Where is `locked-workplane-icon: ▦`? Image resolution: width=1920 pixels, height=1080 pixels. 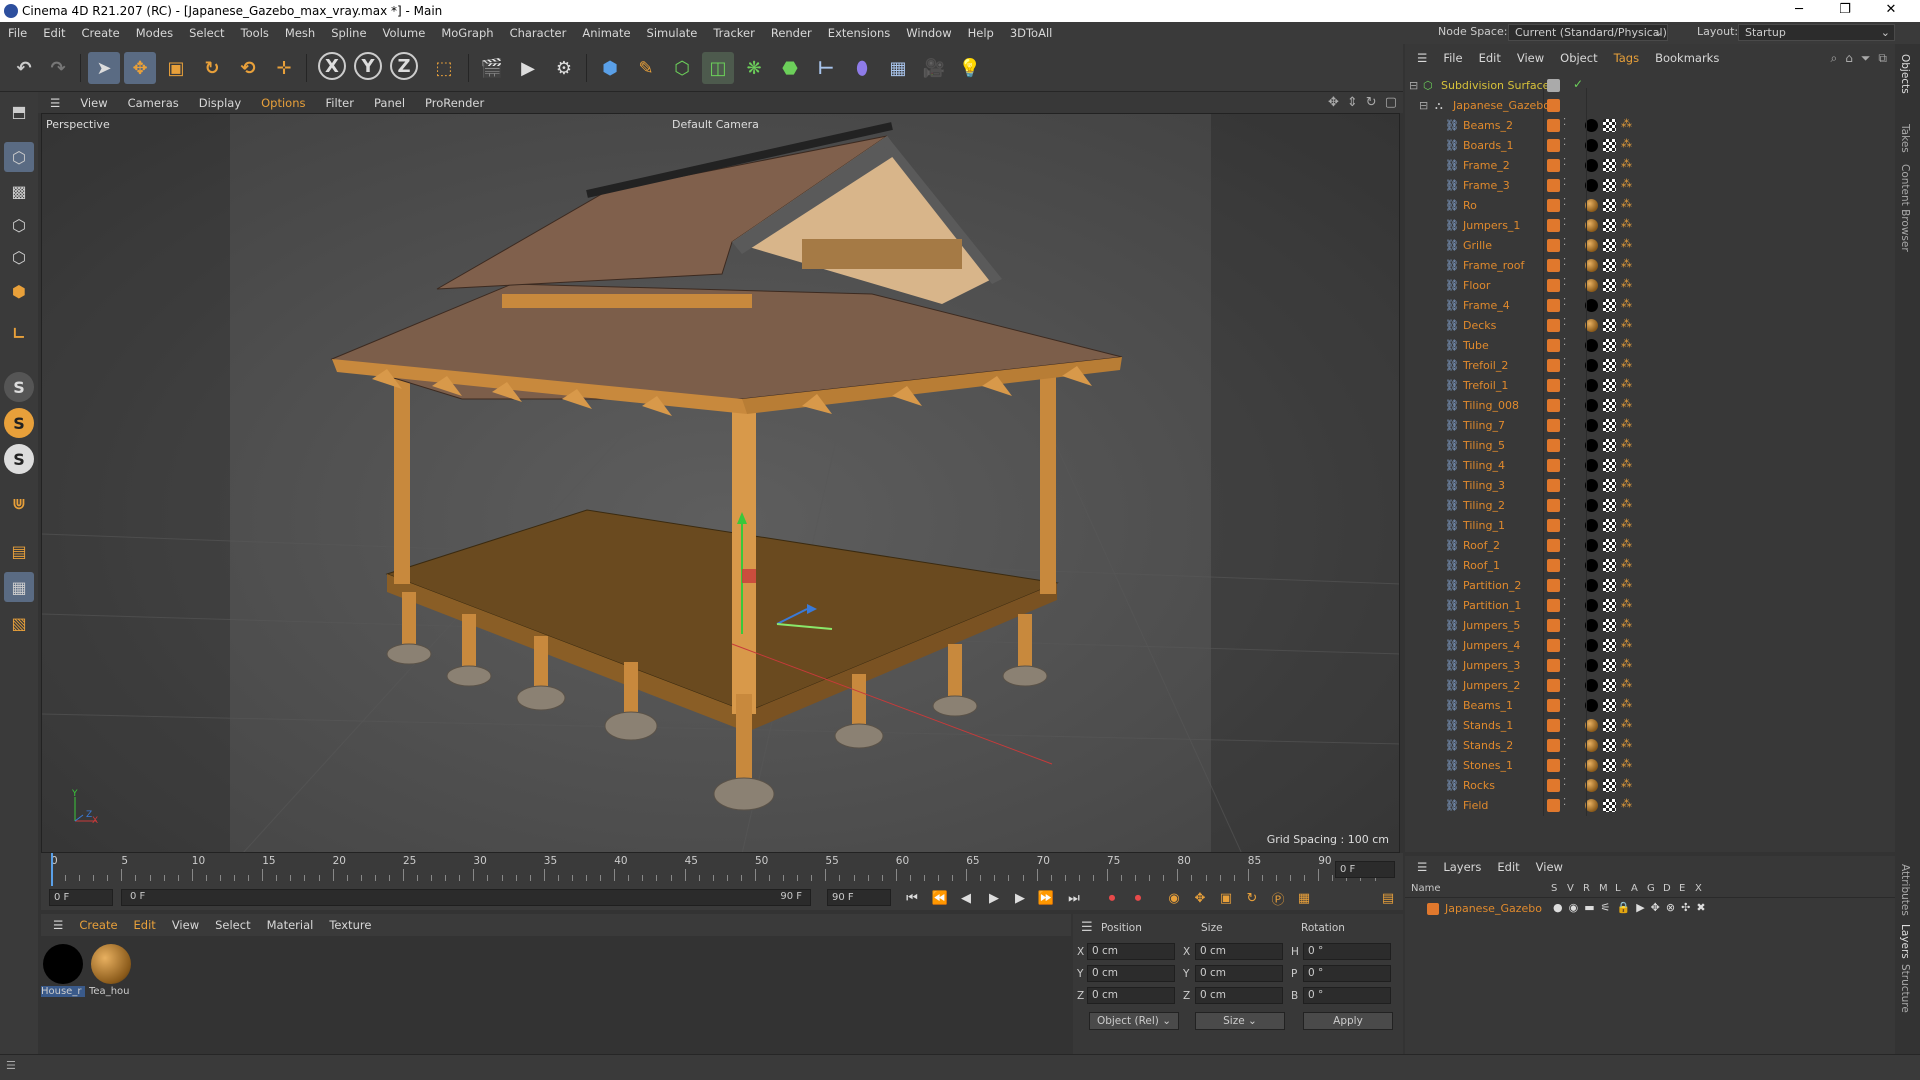
locked-workplane-icon: ▦ is located at coordinates (19, 587).